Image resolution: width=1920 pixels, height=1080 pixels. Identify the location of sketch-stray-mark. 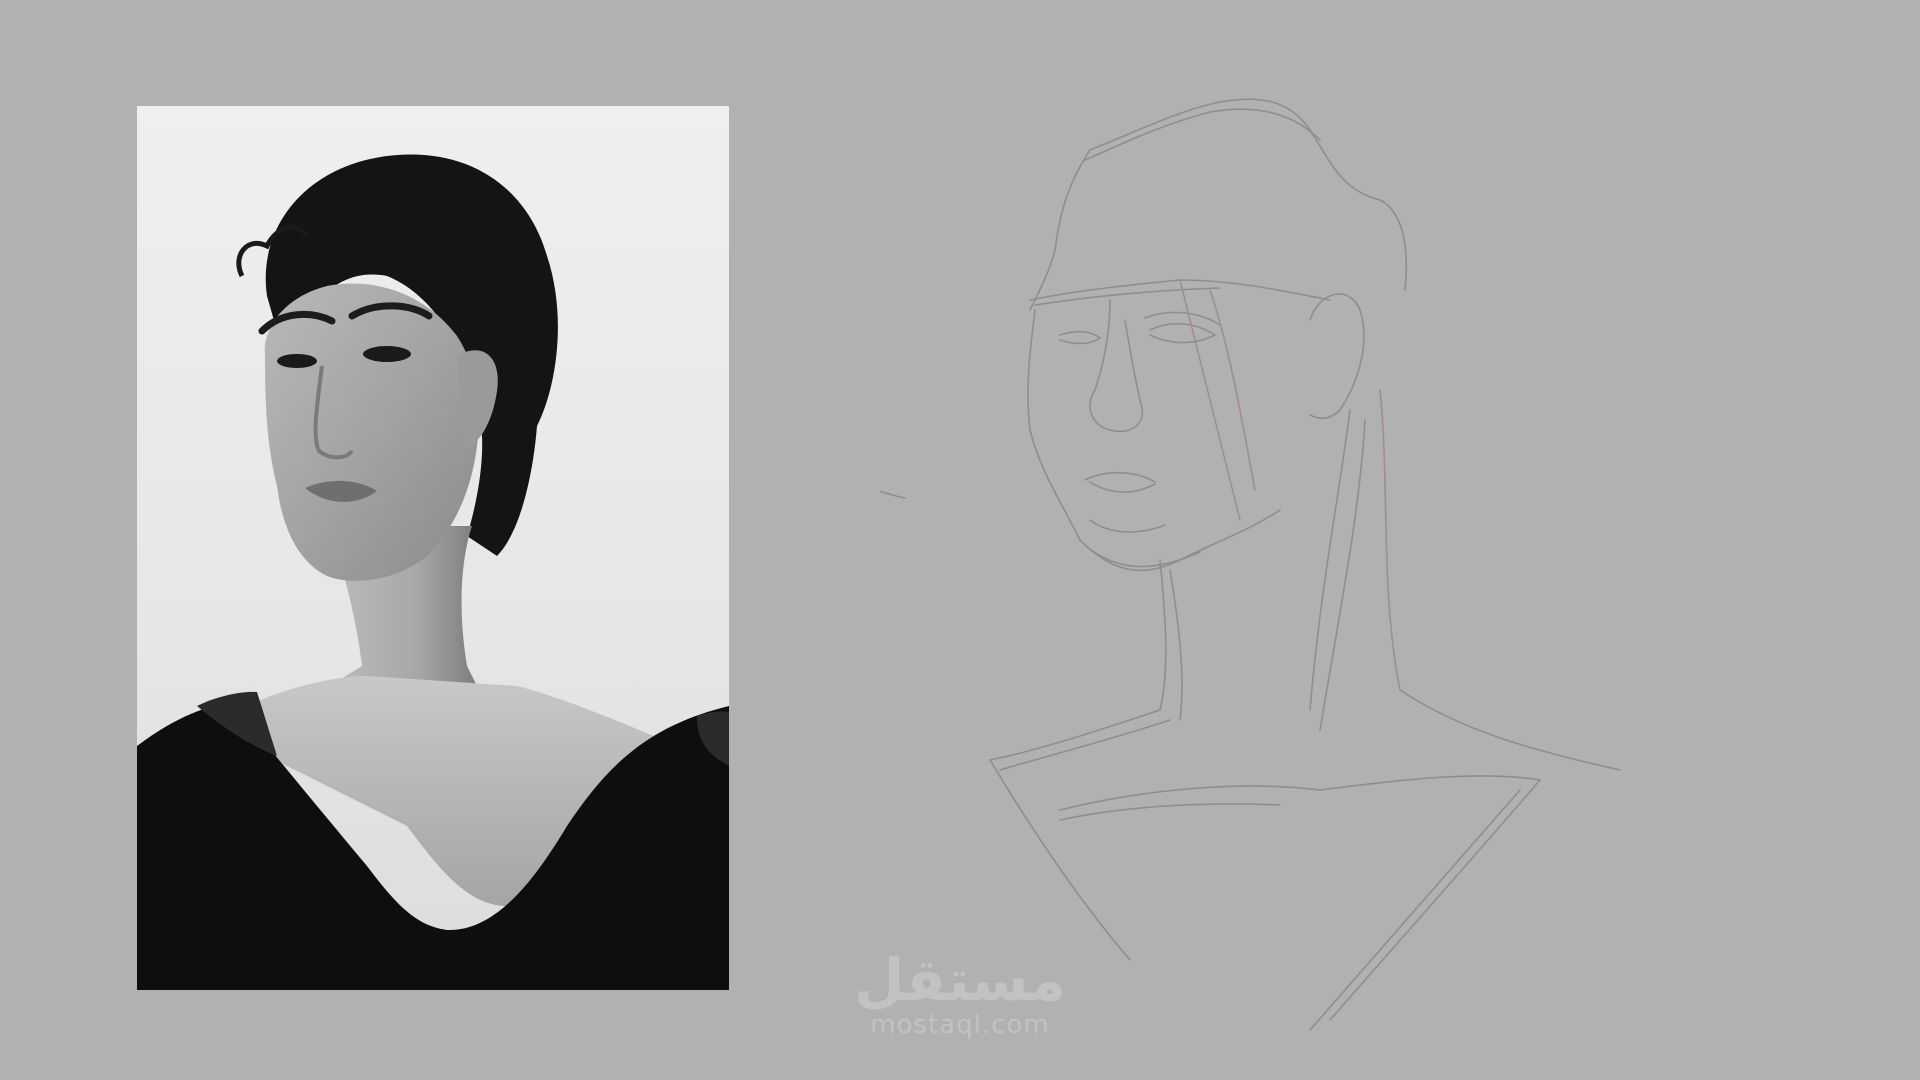
(893, 494).